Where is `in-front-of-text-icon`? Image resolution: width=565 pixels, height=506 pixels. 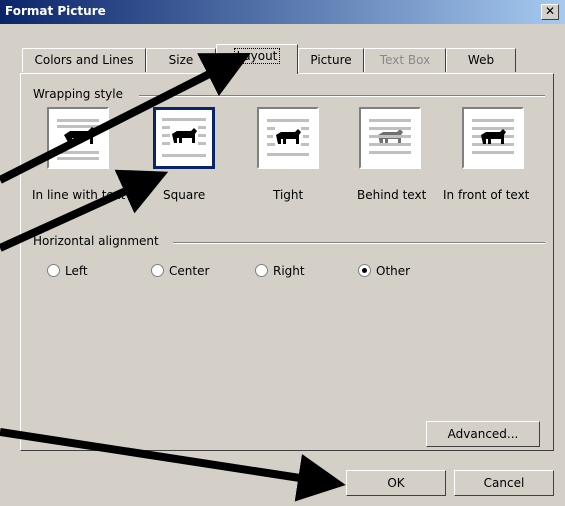
in-front-of-text-icon is located at coordinates (493, 136).